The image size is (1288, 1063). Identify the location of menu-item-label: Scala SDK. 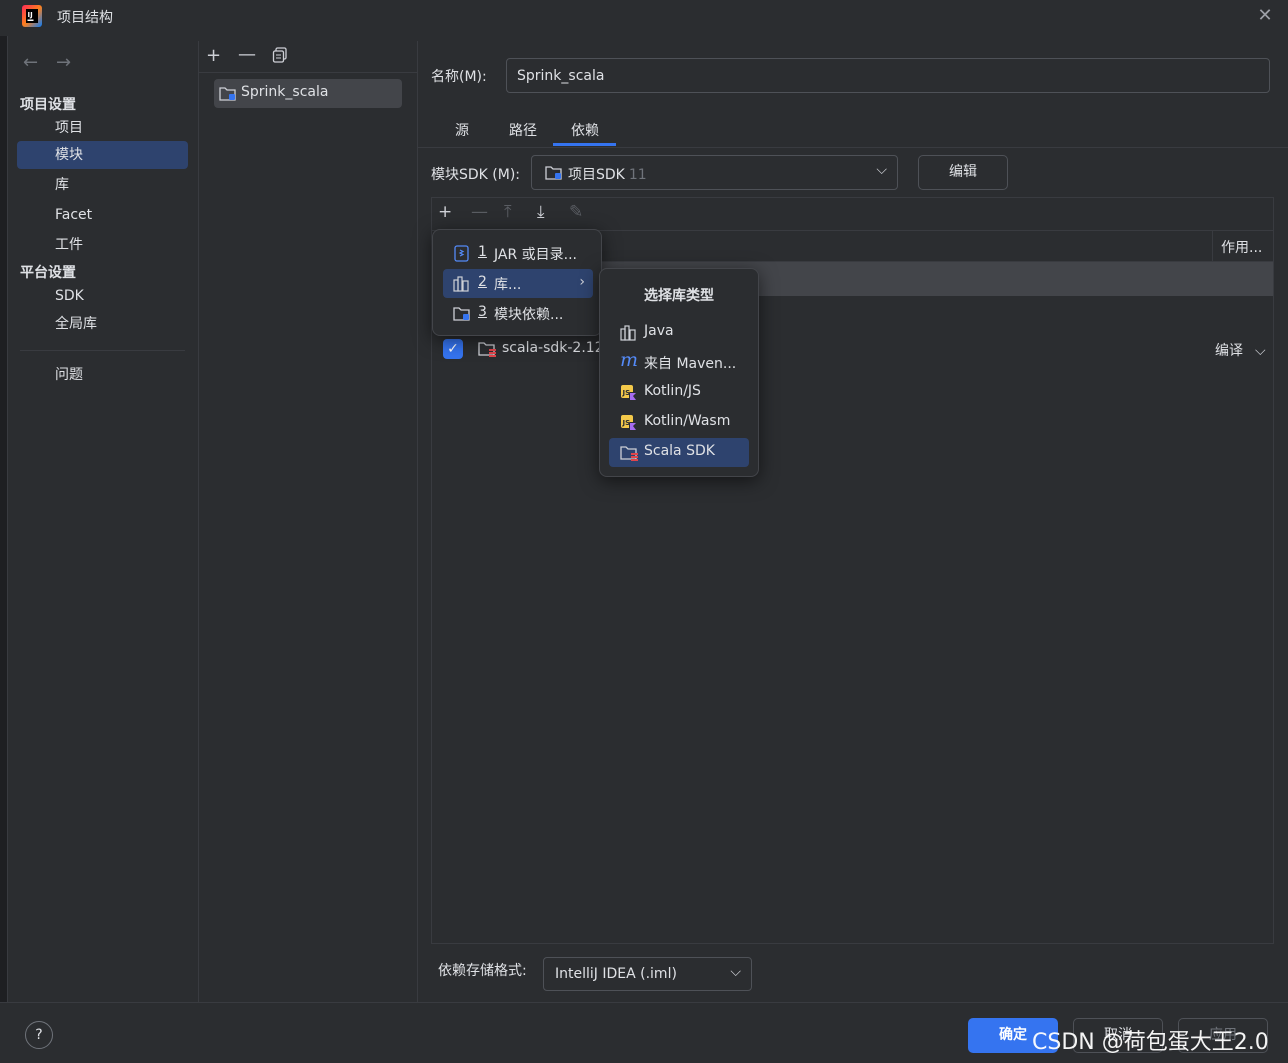
(679, 451).